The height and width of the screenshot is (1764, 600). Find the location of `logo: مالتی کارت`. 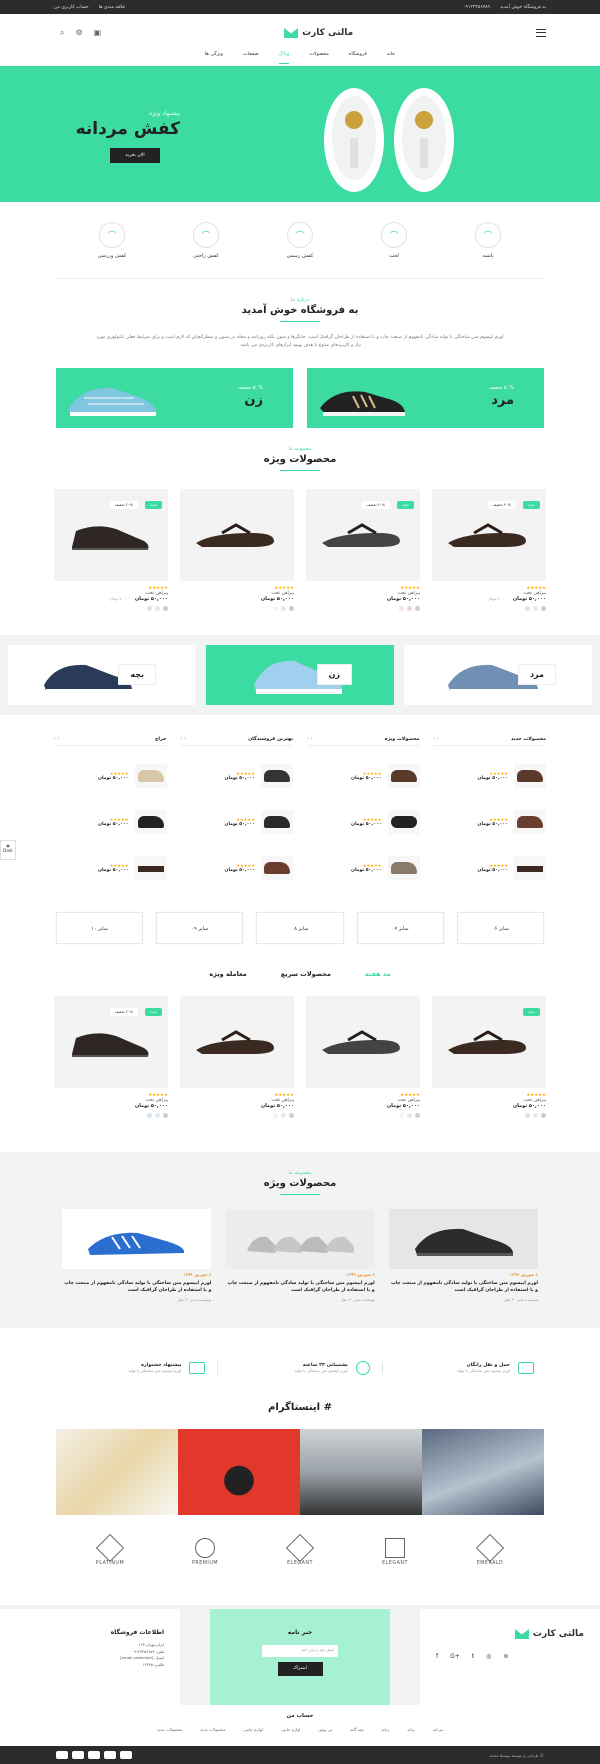

logo: مالتی کارت is located at coordinates (318, 33).